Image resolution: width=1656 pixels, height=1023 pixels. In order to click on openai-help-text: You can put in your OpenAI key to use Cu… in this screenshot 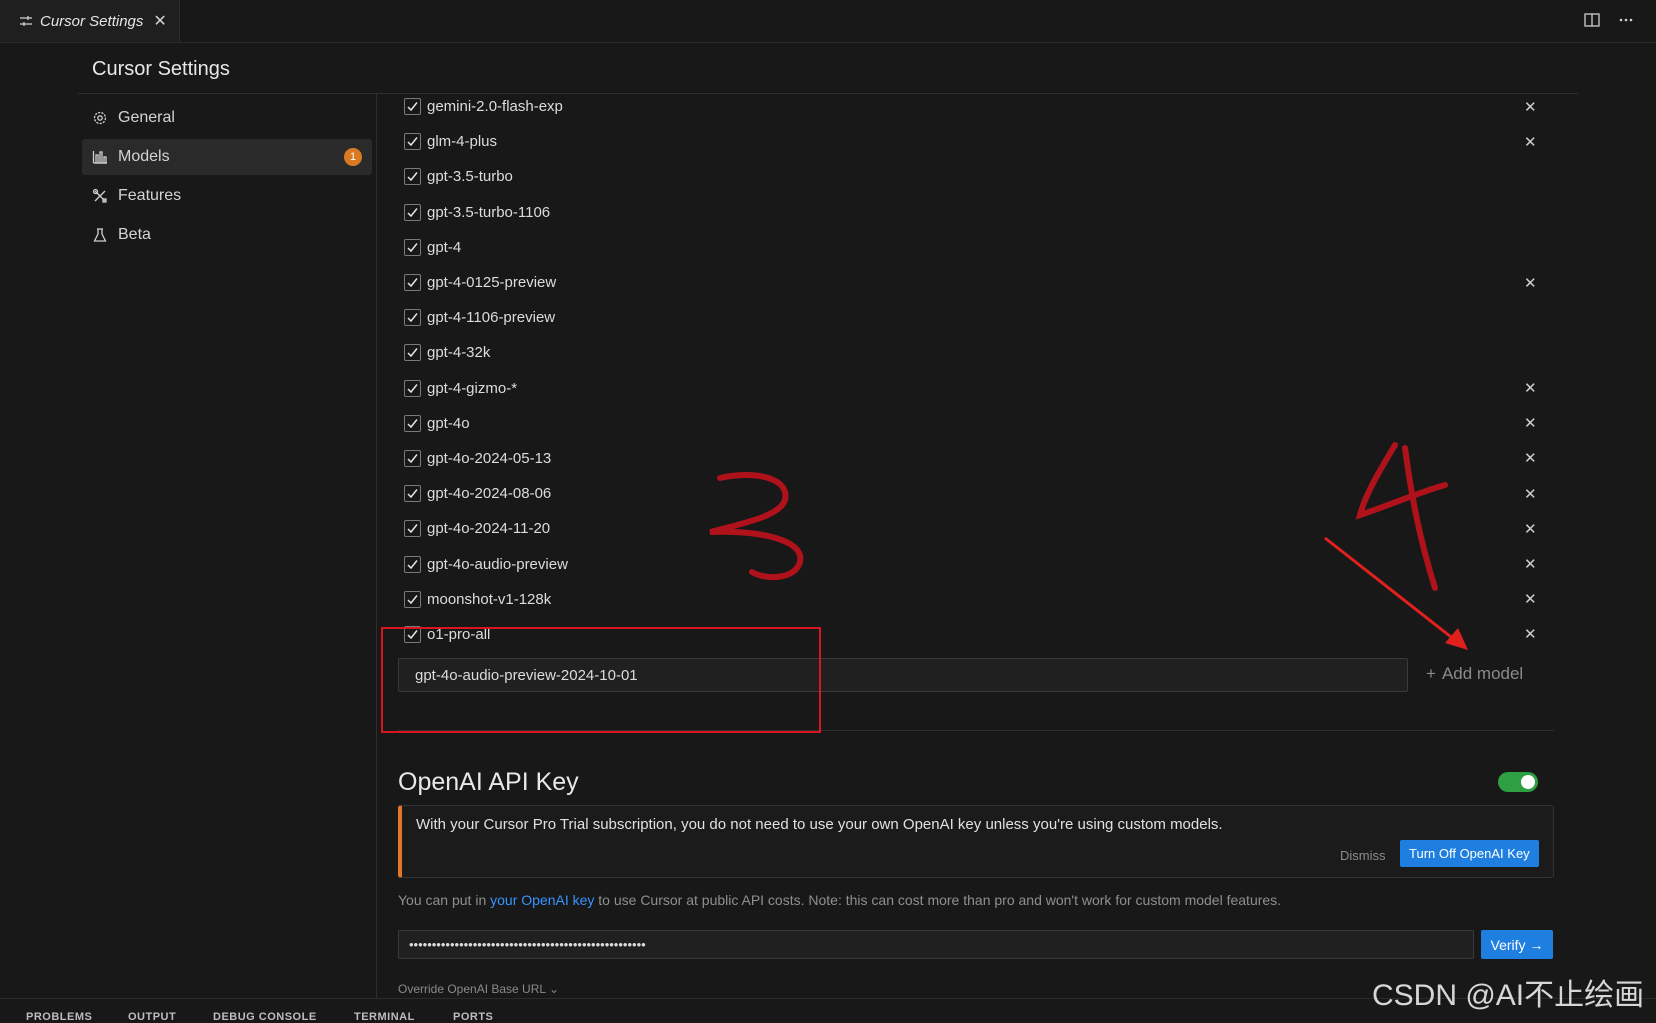, I will do `click(839, 900)`.